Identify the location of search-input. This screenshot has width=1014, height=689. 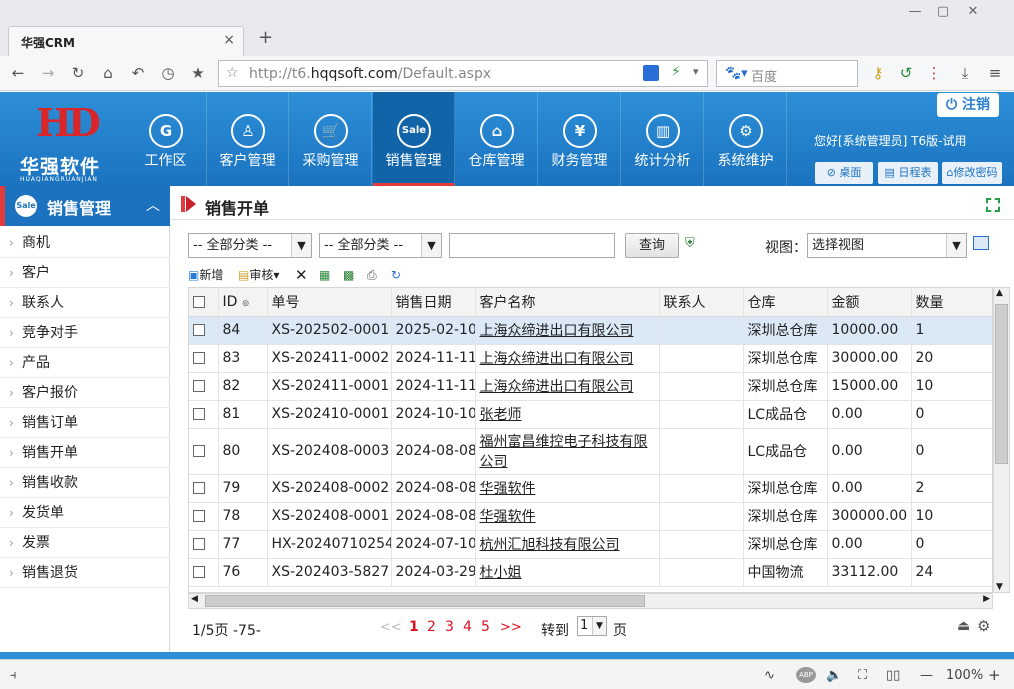
(532, 245).